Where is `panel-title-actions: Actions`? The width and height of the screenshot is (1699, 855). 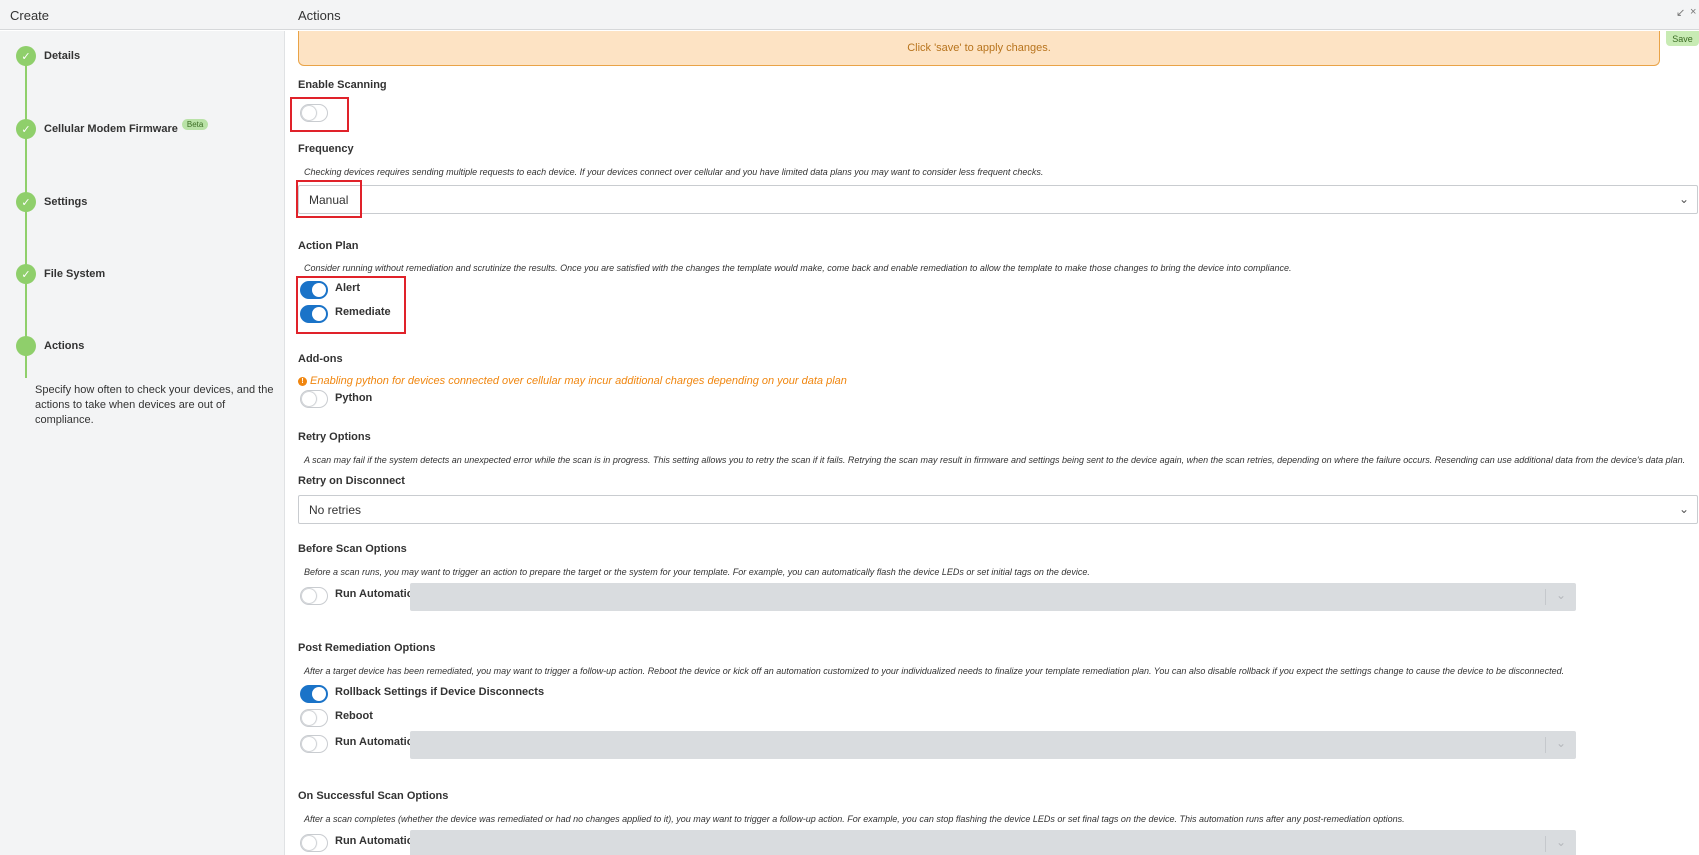 panel-title-actions: Actions is located at coordinates (319, 15).